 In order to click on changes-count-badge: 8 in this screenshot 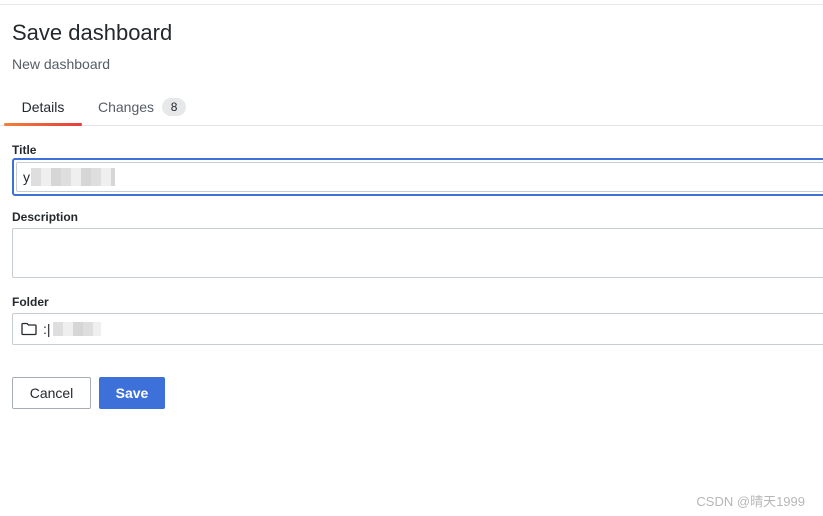, I will do `click(174, 106)`.